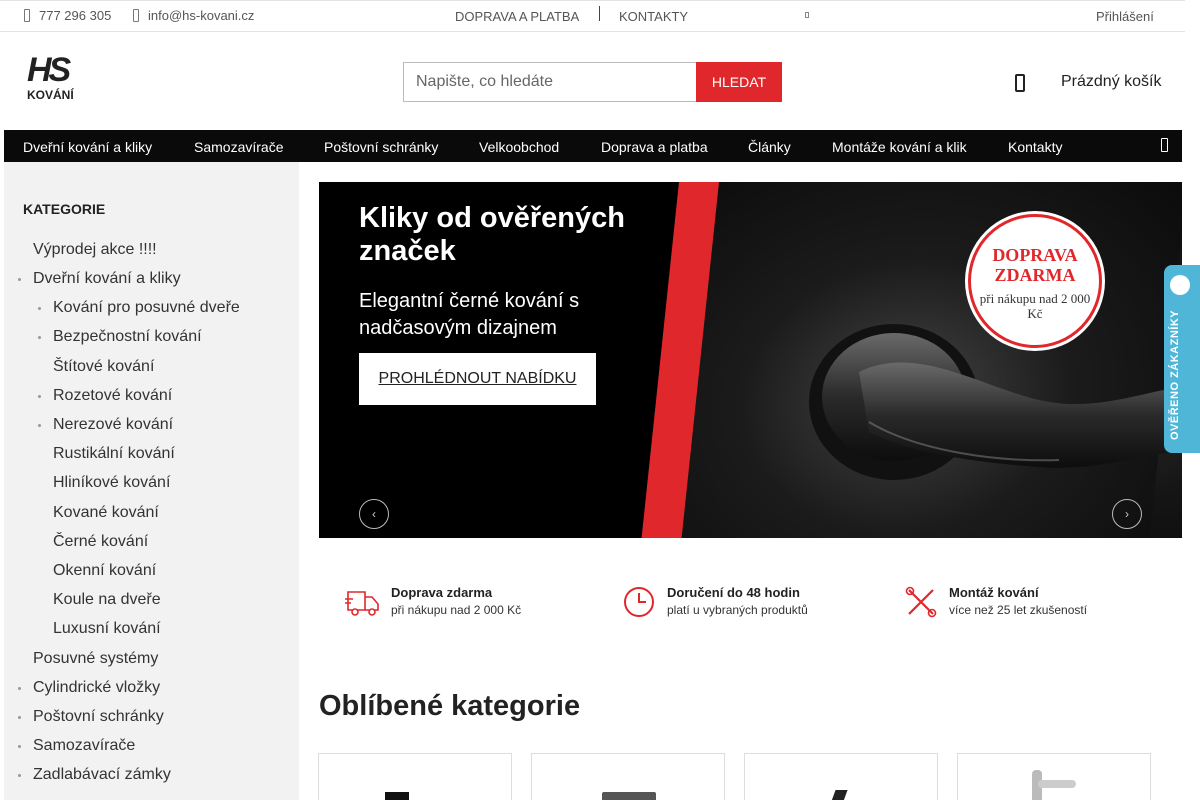 The height and width of the screenshot is (800, 1200). I want to click on logo: HS KOVÁNÍ, so click(55, 79).